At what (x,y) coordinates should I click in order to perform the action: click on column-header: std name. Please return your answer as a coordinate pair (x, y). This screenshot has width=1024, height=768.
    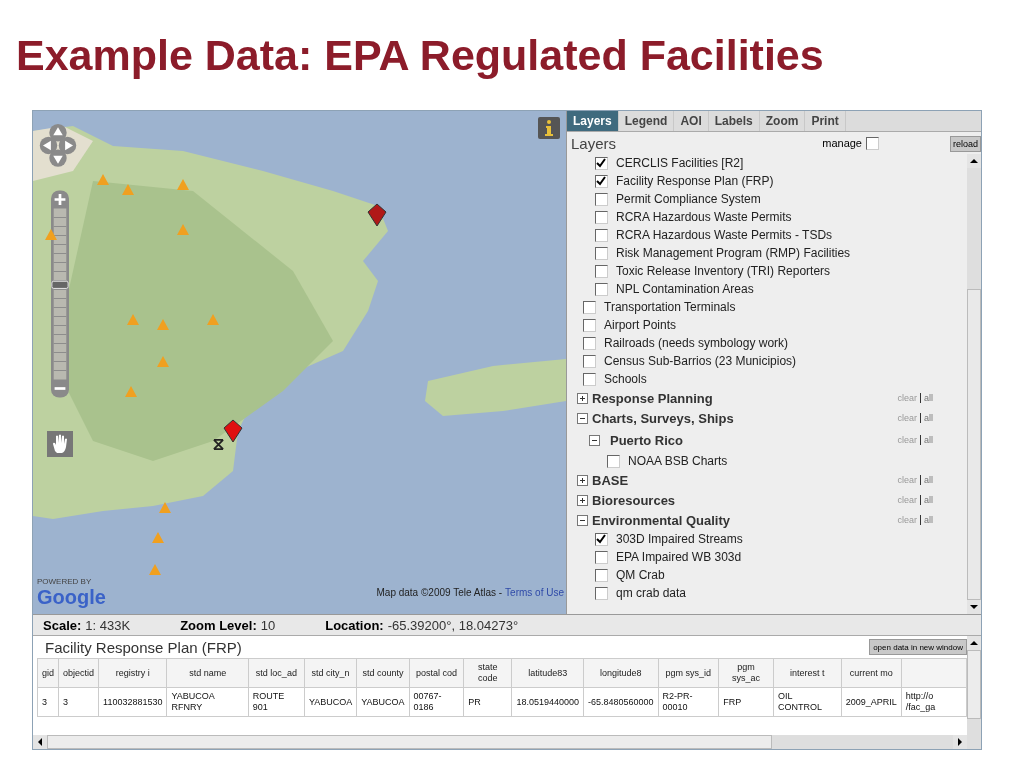
    Looking at the image, I should click on (207, 673).